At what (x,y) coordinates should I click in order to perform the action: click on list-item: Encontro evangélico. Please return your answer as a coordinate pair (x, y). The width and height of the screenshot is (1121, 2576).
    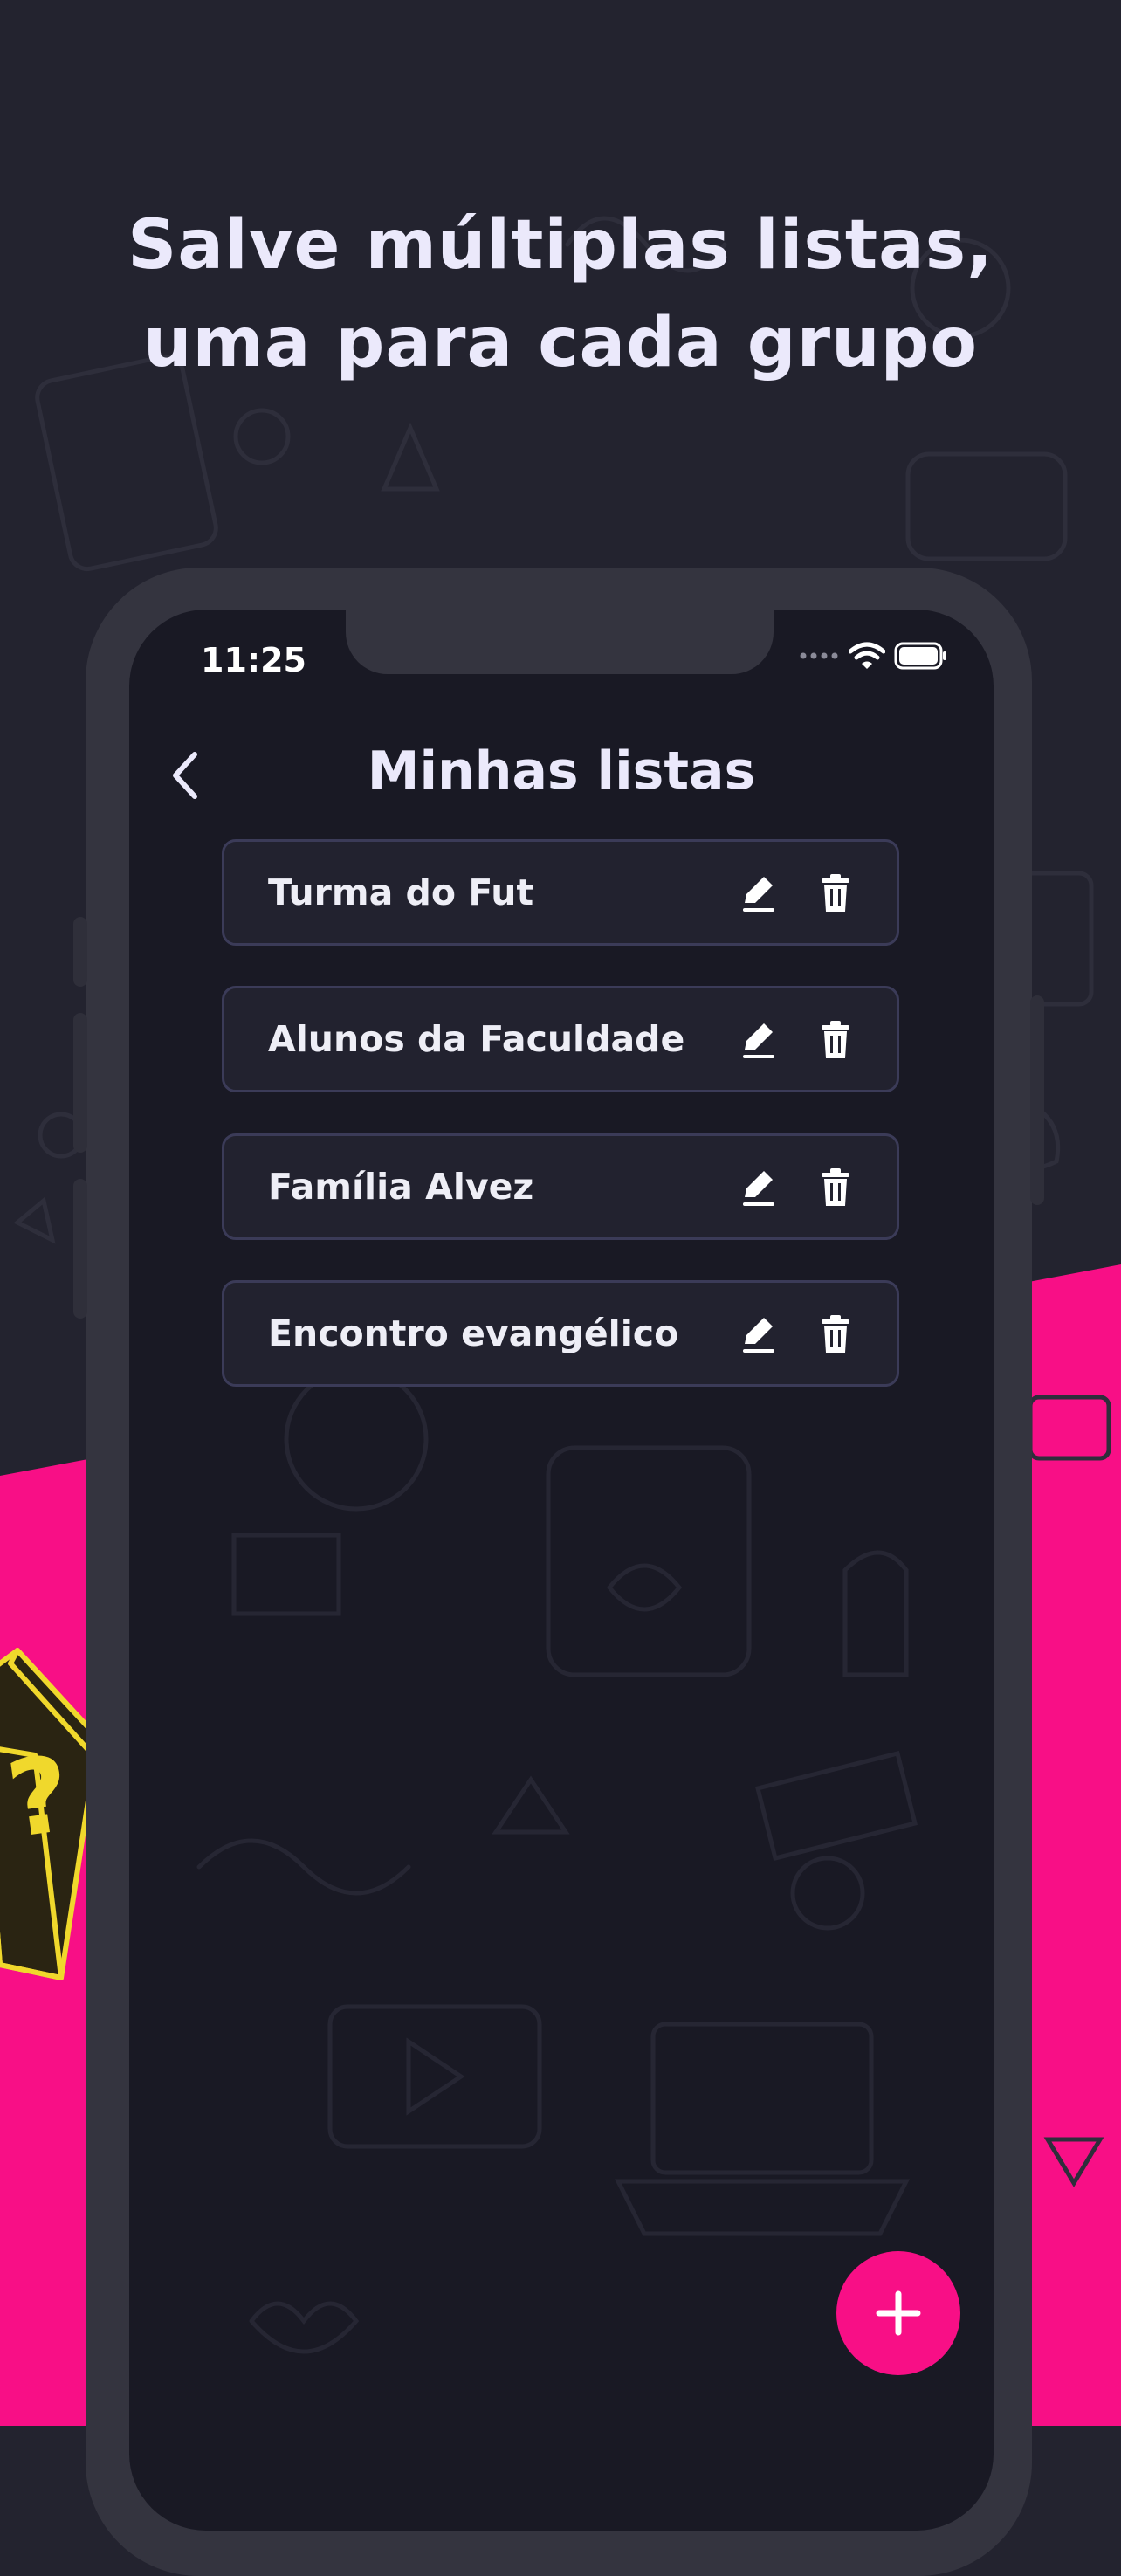
    Looking at the image, I should click on (560, 1333).